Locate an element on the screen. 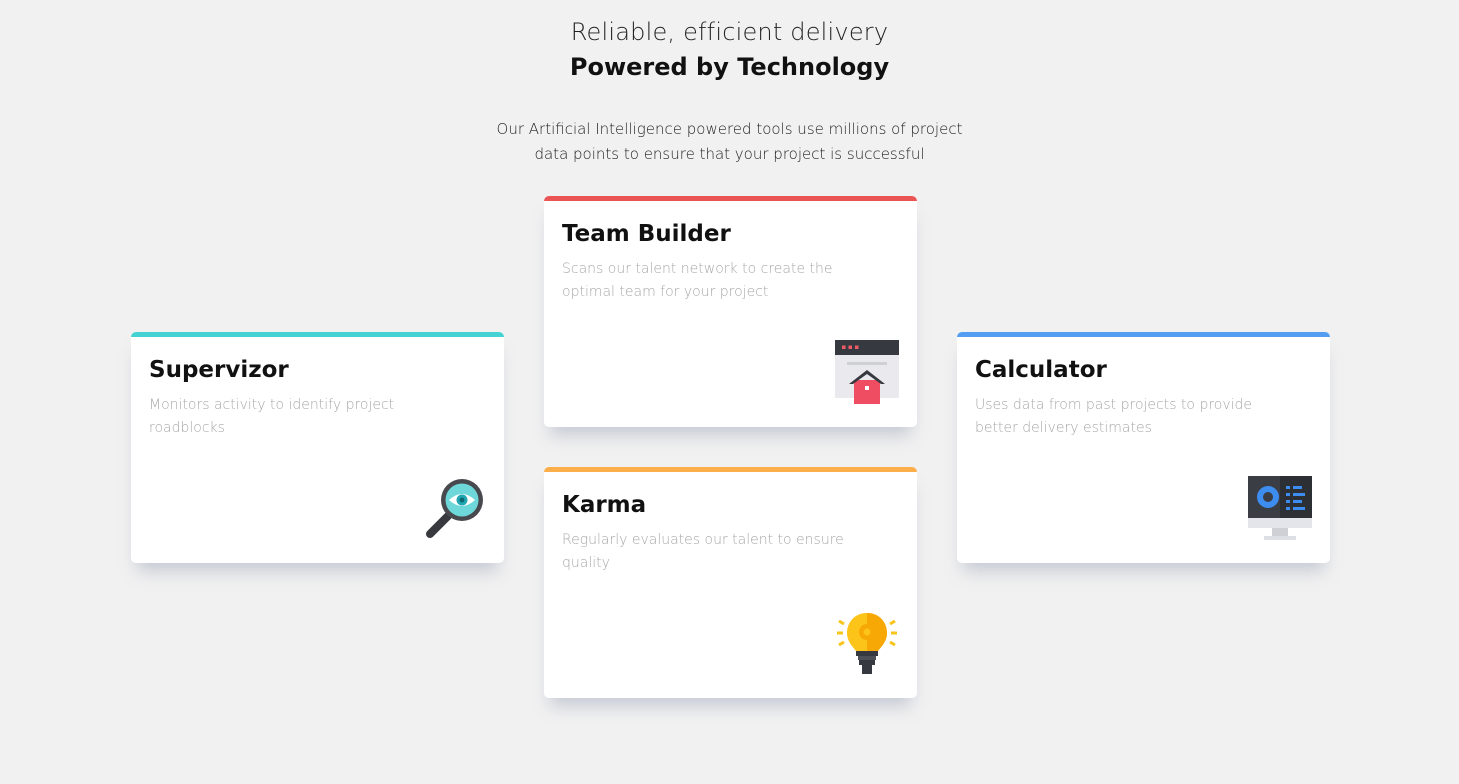 This screenshot has height=784, width=1459. magnifier-eye-icon is located at coordinates (454, 508).